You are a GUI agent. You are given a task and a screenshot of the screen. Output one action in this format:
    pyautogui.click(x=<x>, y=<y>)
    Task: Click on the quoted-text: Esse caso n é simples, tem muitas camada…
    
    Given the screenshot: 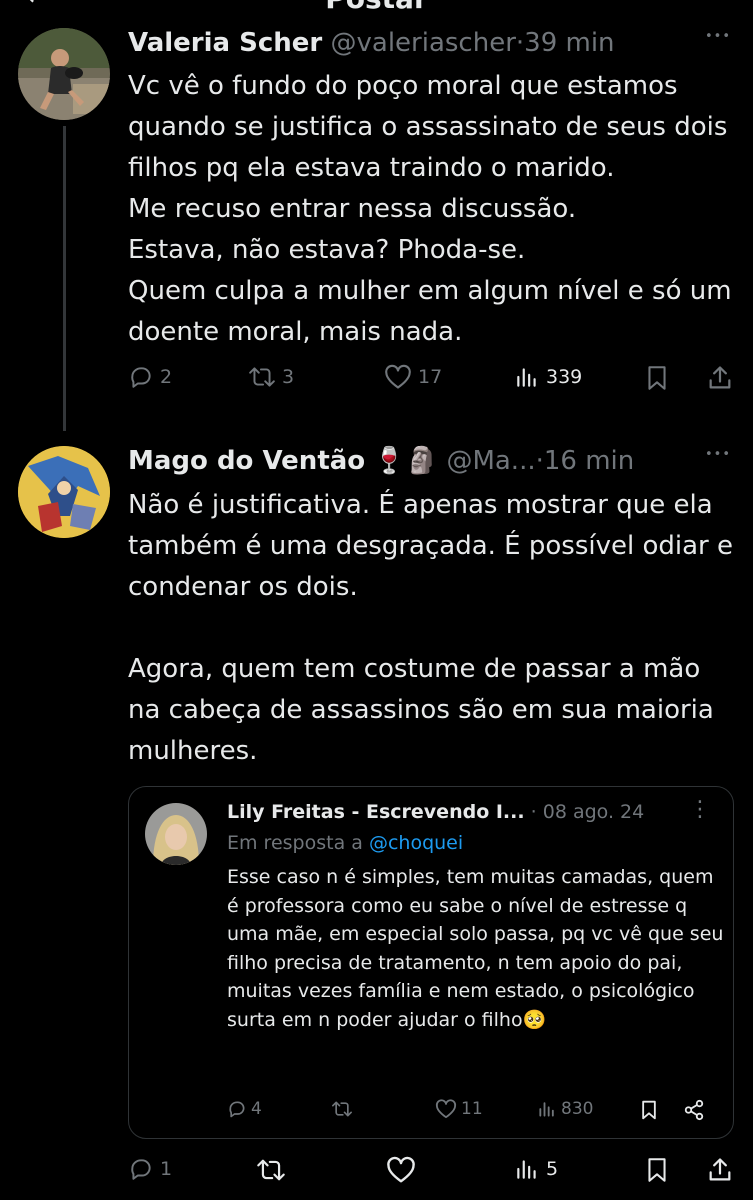 What is the action you would take?
    pyautogui.click(x=475, y=948)
    